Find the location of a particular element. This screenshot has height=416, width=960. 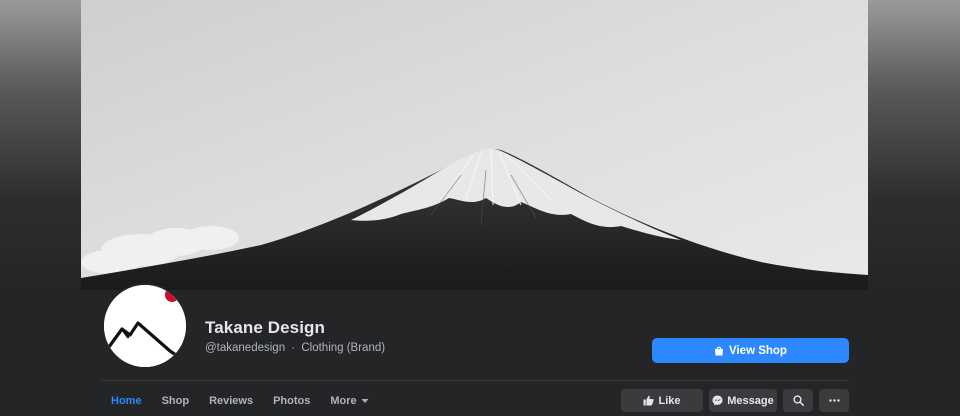

header-divider is located at coordinates (475, 380).